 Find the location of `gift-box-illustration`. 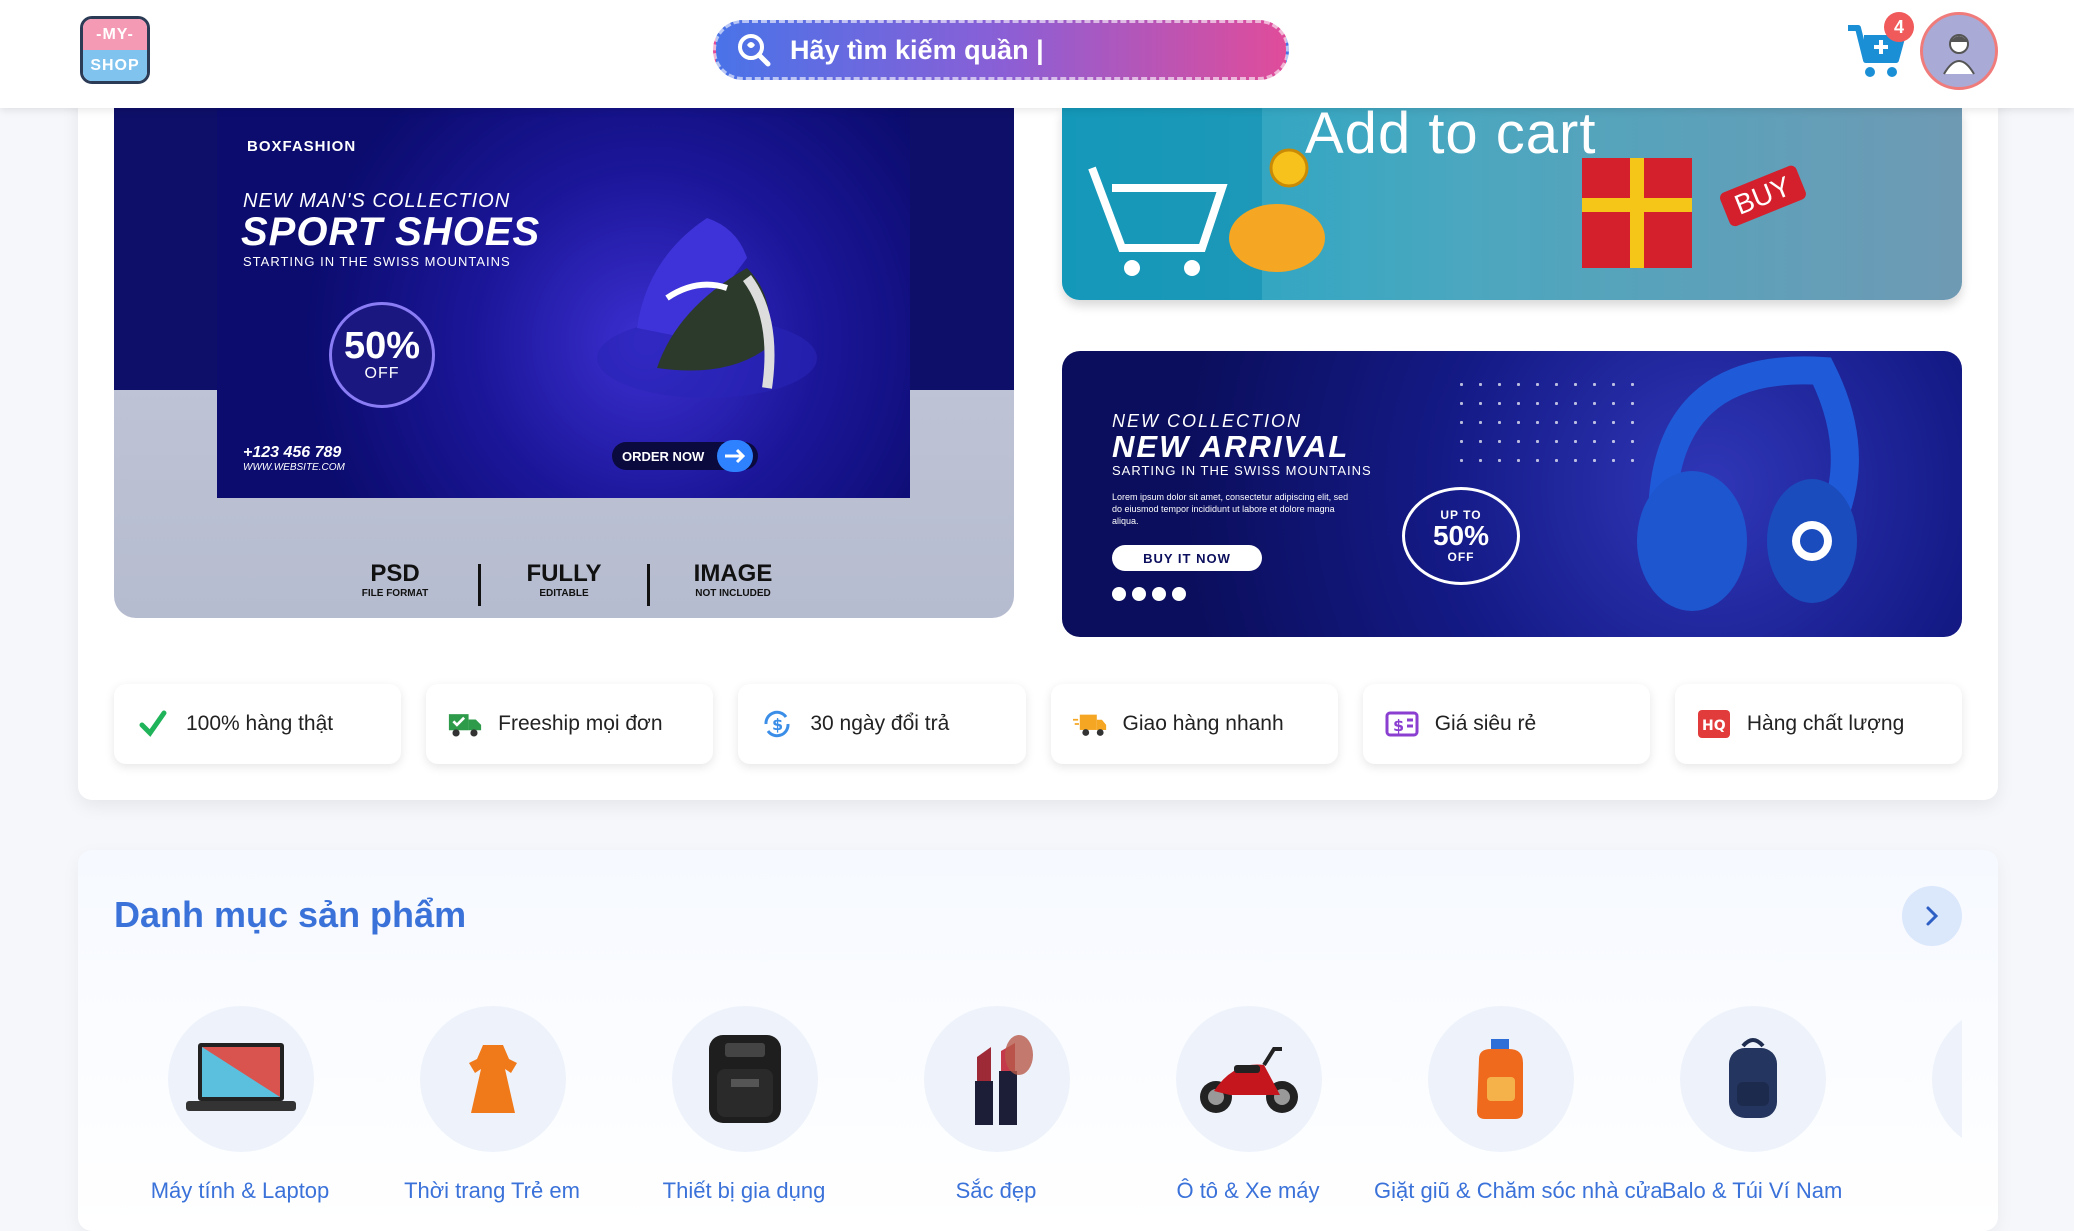

gift-box-illustration is located at coordinates (1637, 213).